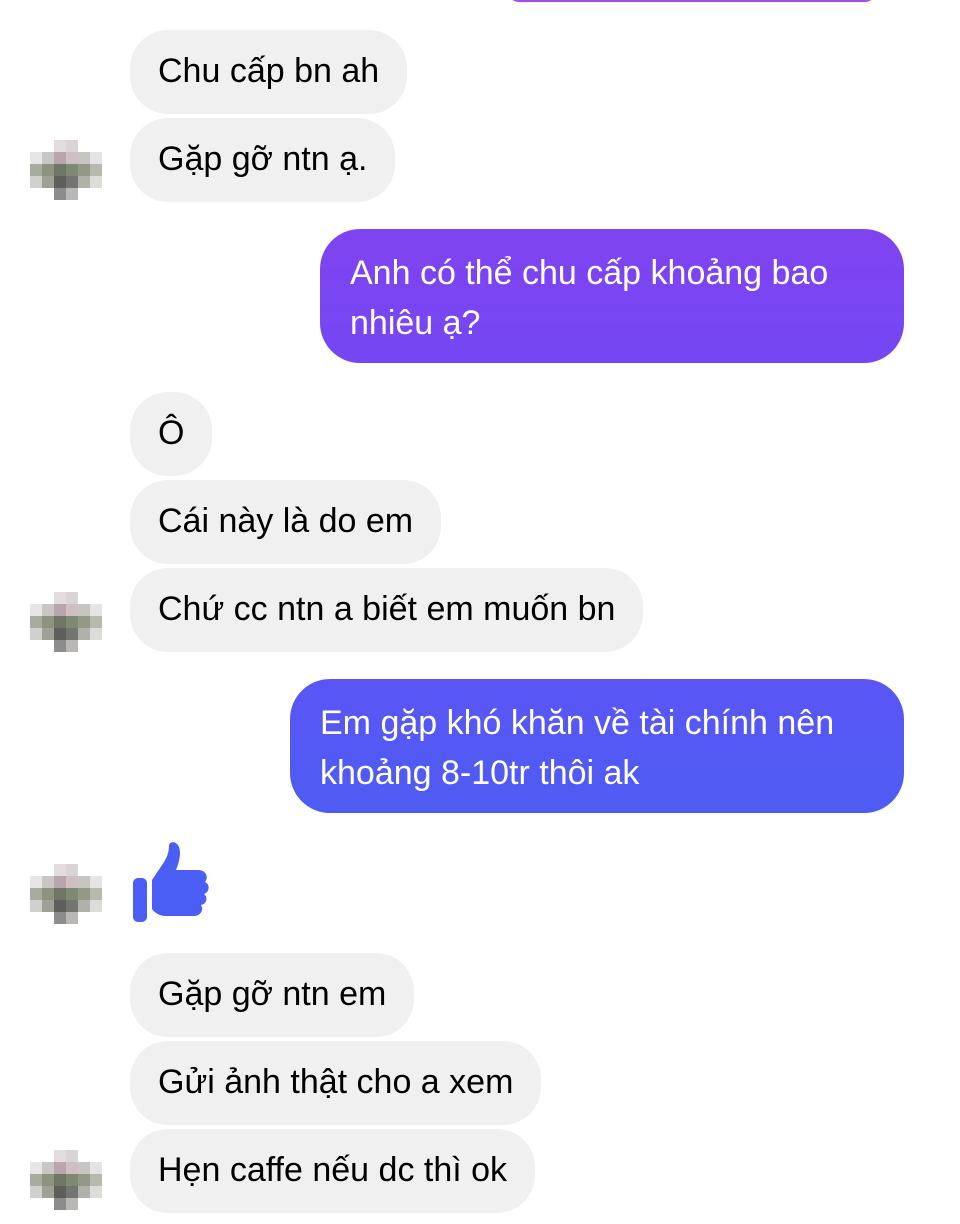 The height and width of the screenshot is (1224, 960). I want to click on incoming-message-bubble: Chứ cc ntn a biết em muốn bn, so click(387, 610).